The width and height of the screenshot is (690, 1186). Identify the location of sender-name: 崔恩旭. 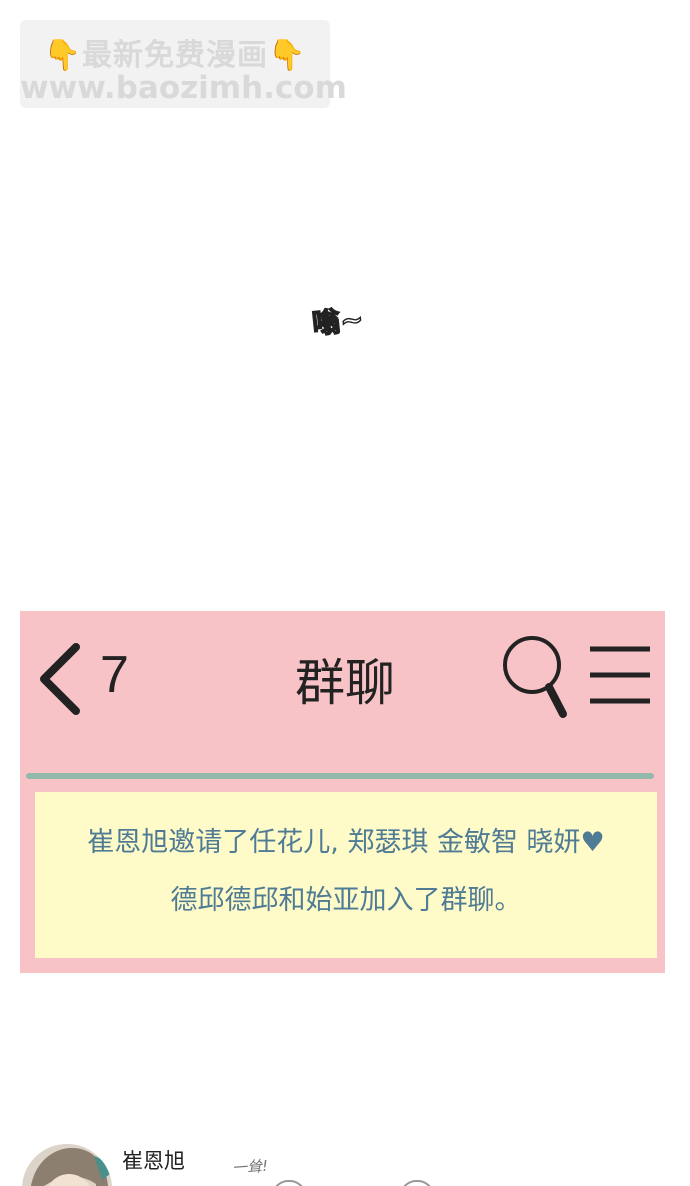
(153, 1161).